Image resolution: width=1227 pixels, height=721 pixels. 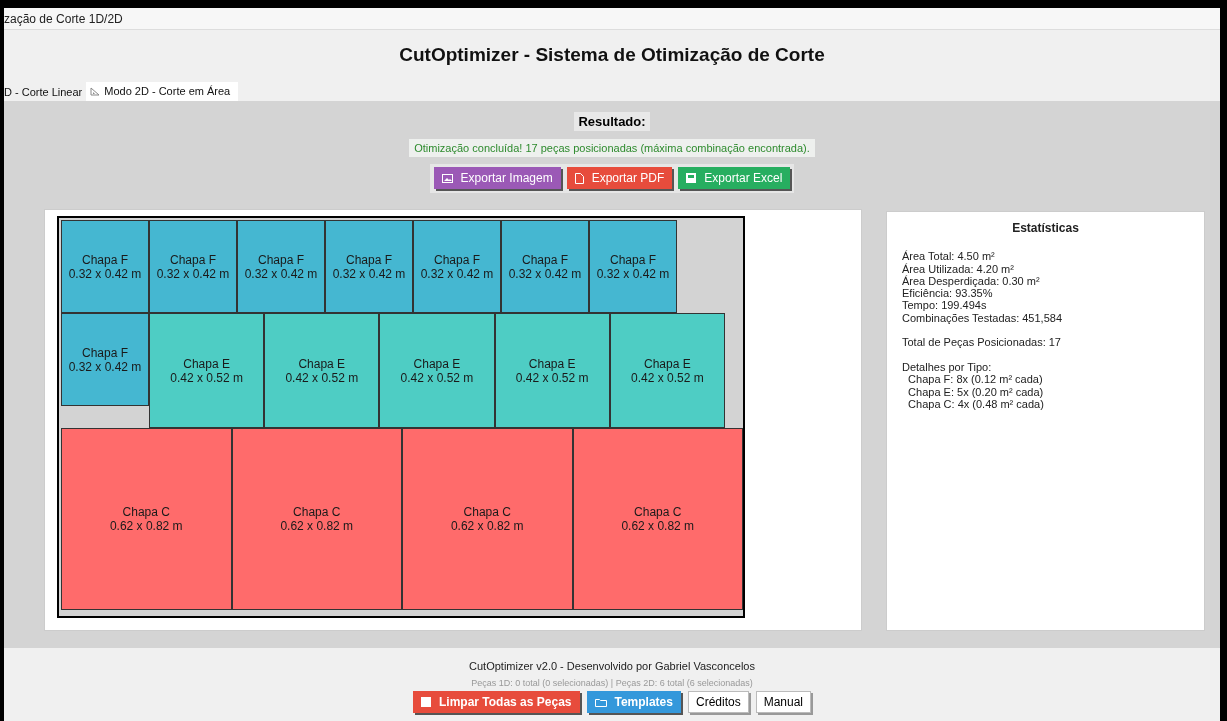 What do you see at coordinates (633, 702) in the screenshot?
I see `footer-button: Templates` at bounding box center [633, 702].